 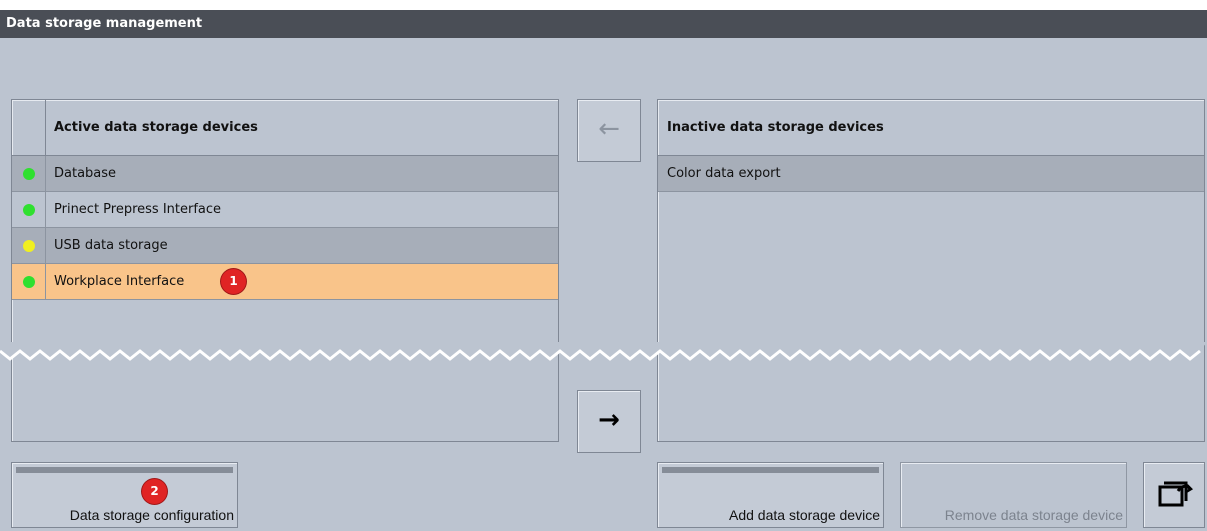 I want to click on exit-icon, so click(x=1176, y=494).